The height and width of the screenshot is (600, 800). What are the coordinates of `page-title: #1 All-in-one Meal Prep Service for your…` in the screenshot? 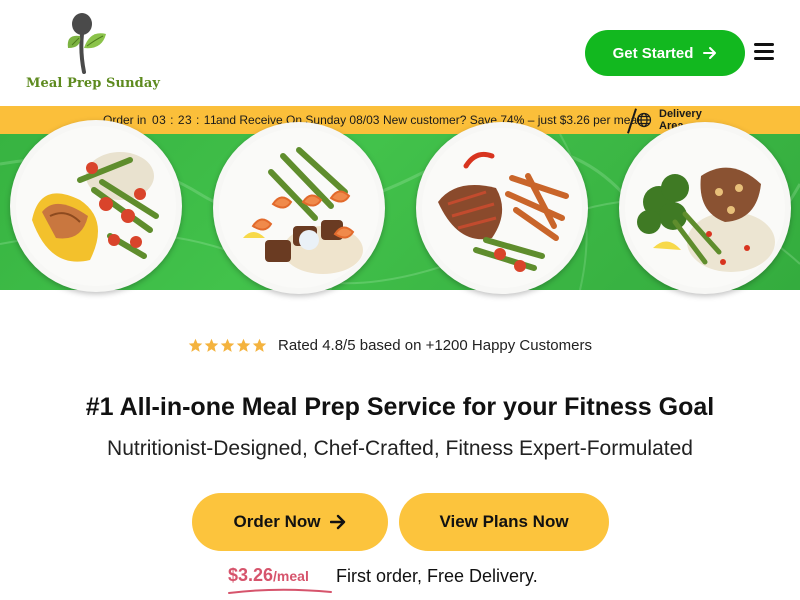 It's located at (400, 407).